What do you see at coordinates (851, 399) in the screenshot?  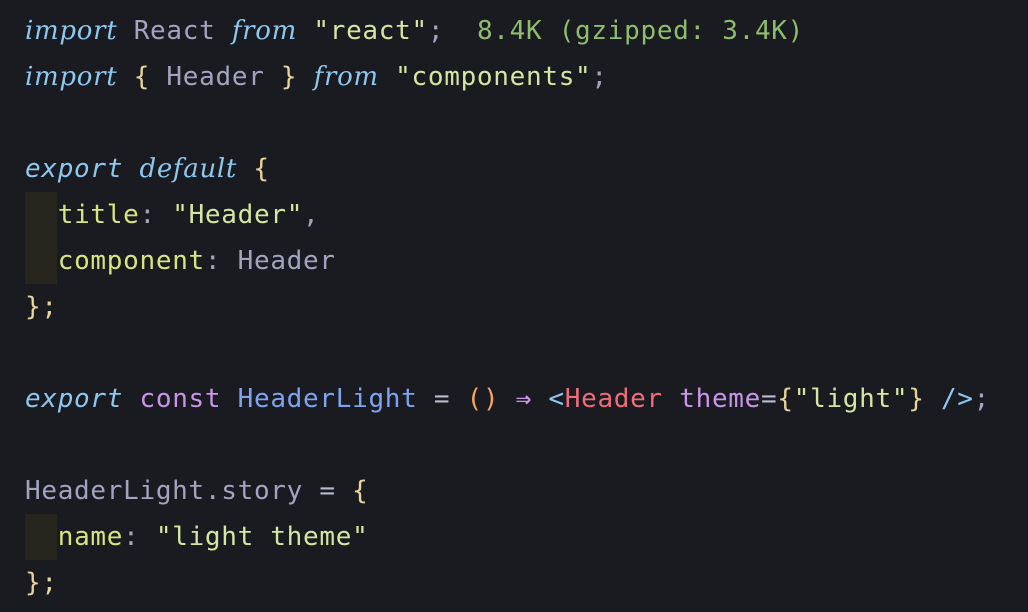 I see `attribute-value: "light"` at bounding box center [851, 399].